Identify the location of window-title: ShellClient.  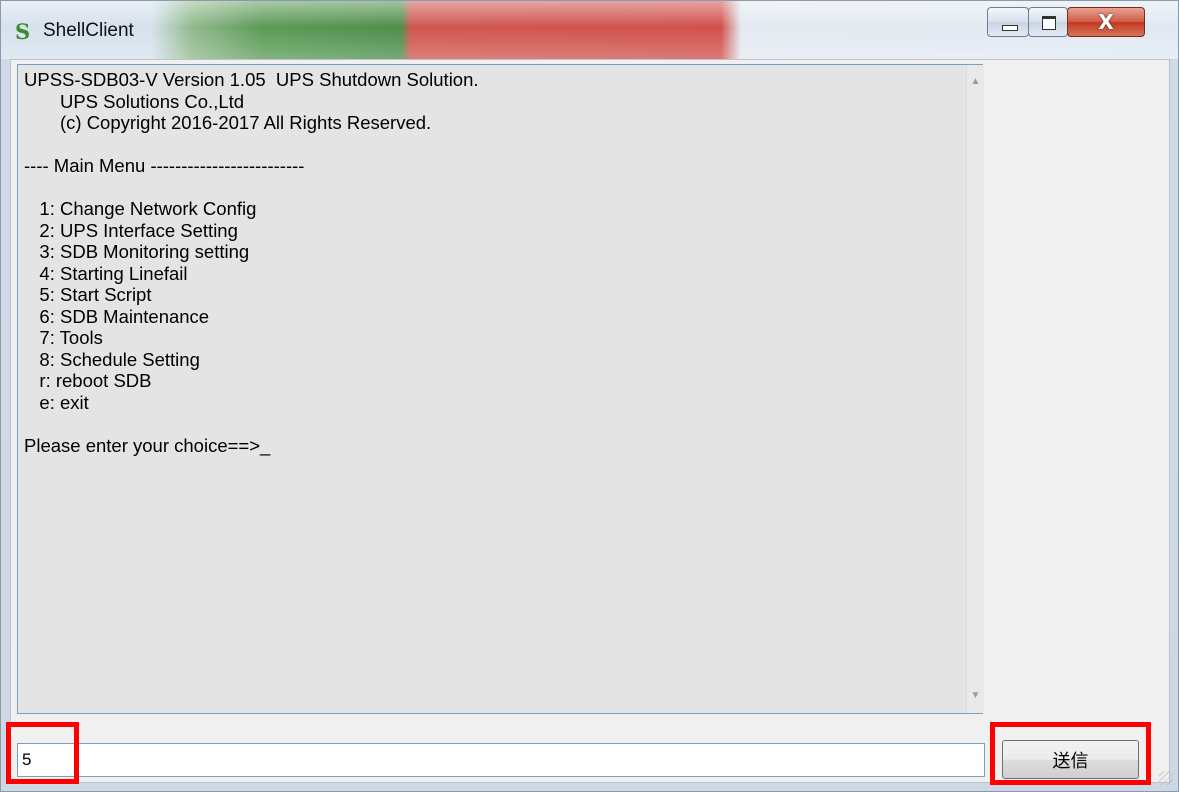
(88, 30).